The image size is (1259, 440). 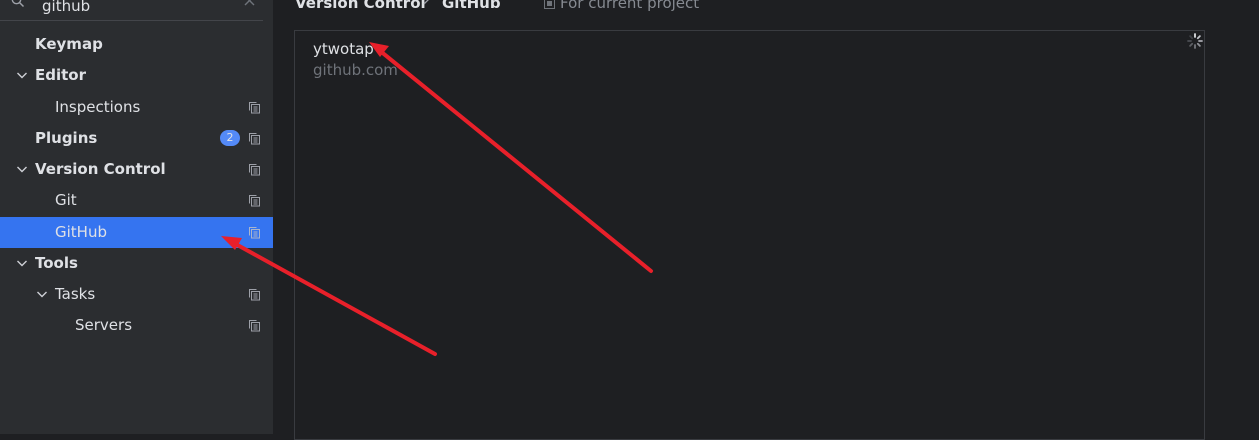 I want to click on project-scope-label: For current project, so click(x=630, y=6).